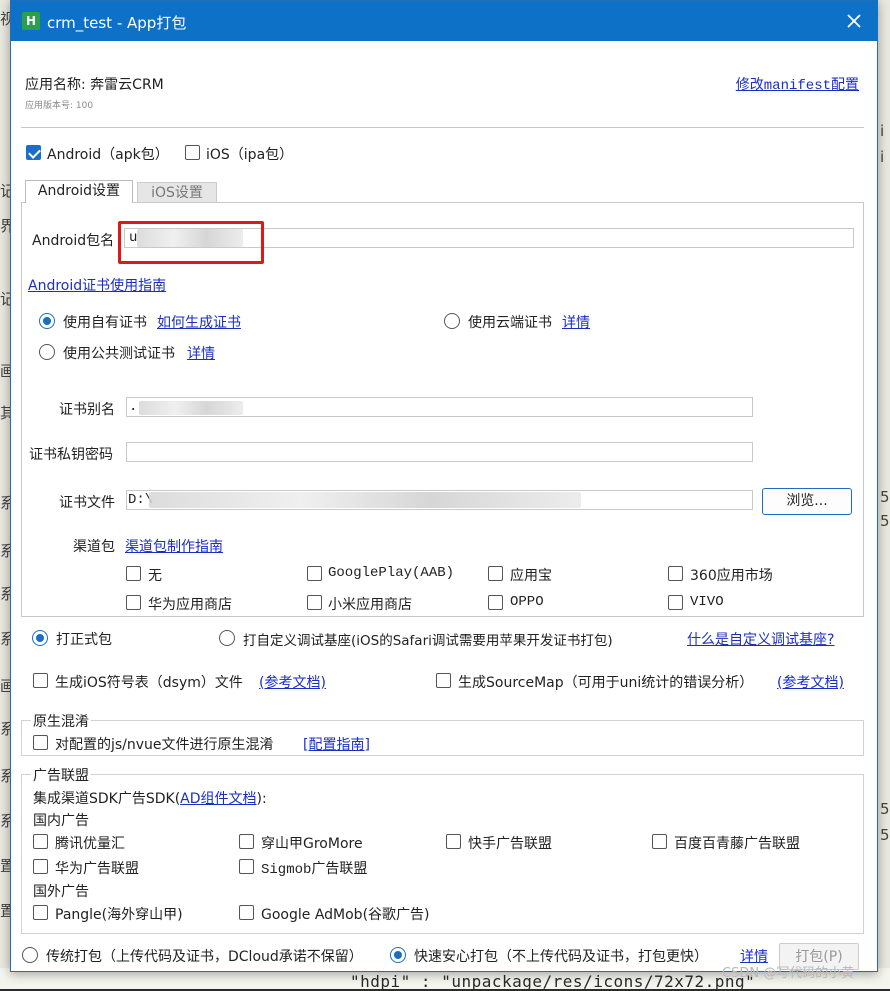 The image size is (890, 991). Describe the element at coordinates (90, 844) in the screenshot. I see `ad-tencent-label: 腾讯优量汇` at that location.